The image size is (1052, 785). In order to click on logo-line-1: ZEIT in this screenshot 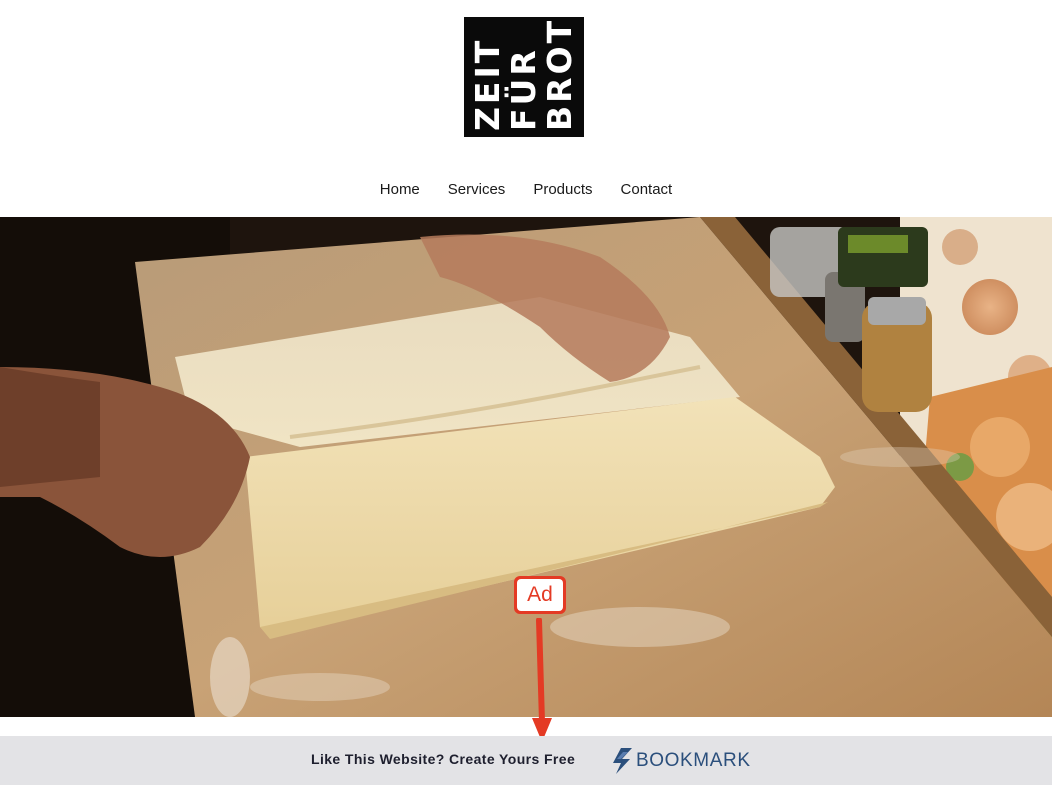, I will do `click(487, 84)`.